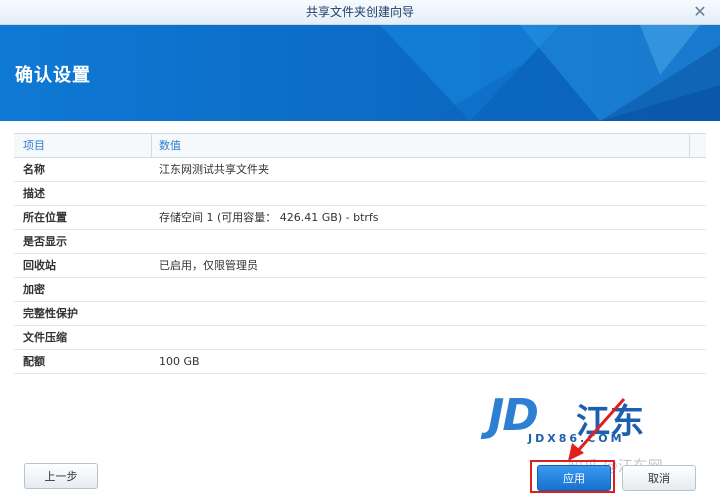 The image size is (720, 495). I want to click on previous-step-button: 上一步, so click(61, 476).